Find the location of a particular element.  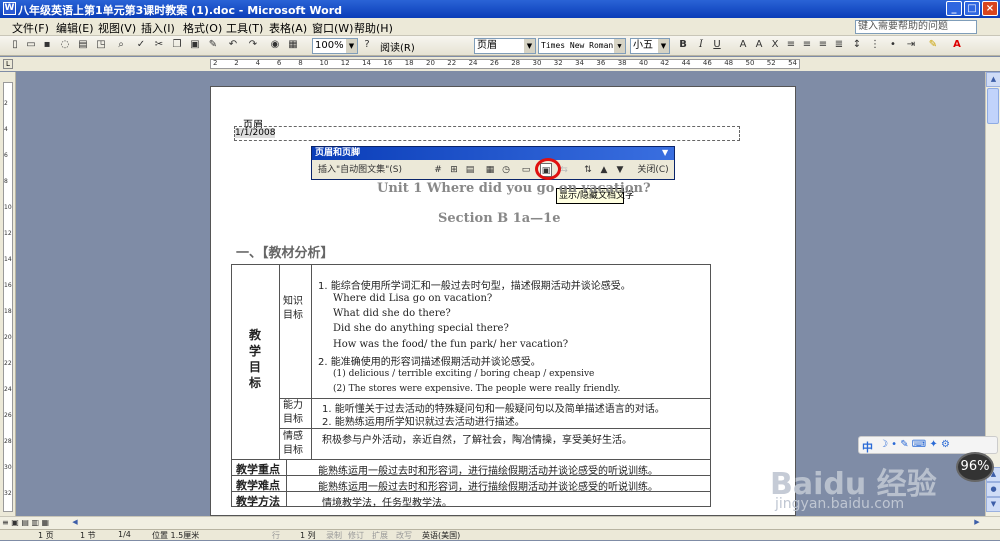

menu-file: 文件(F) is located at coordinates (30, 28).